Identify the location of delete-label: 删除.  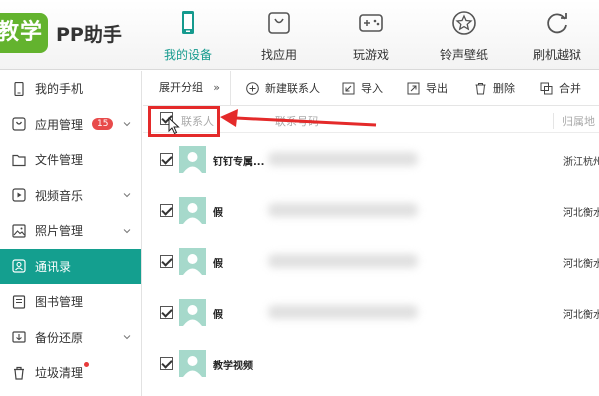
(504, 88).